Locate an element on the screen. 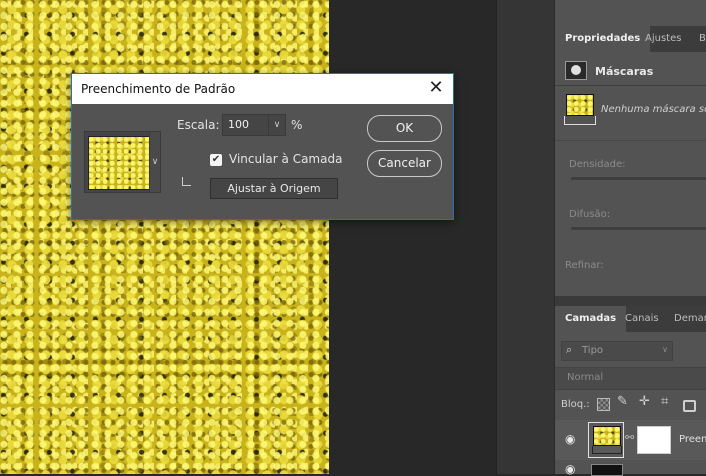  lock-all-icon is located at coordinates (689, 406).